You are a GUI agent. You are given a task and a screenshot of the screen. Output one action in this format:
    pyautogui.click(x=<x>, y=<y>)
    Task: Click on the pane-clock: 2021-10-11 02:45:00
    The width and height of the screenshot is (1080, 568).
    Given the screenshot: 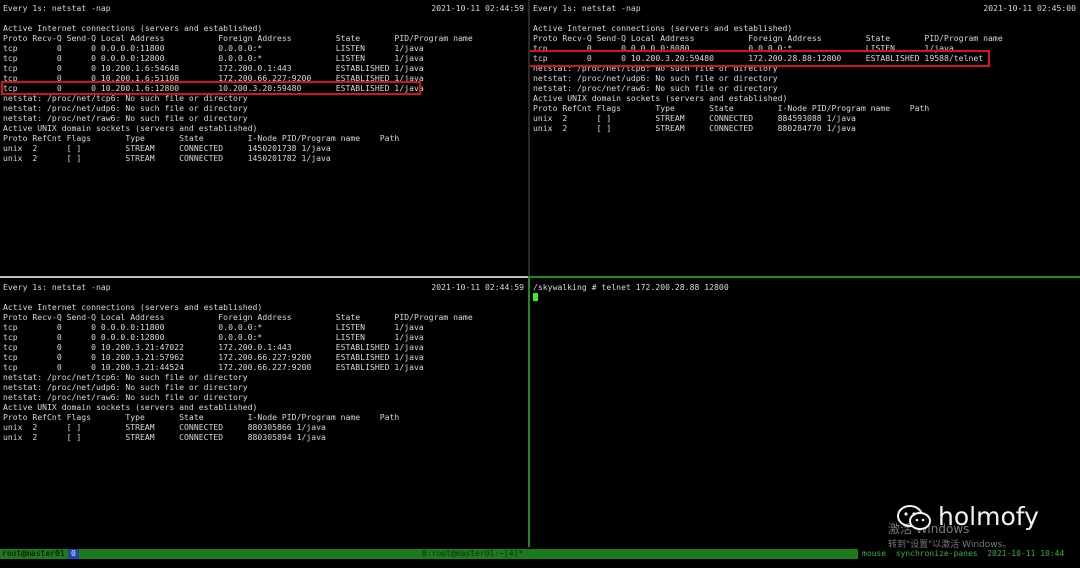 What is the action you would take?
    pyautogui.click(x=1029, y=8)
    